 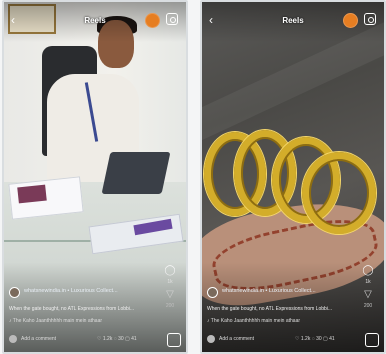 What do you see at coordinates (32, 194) in the screenshot?
I see `document-image` at bounding box center [32, 194].